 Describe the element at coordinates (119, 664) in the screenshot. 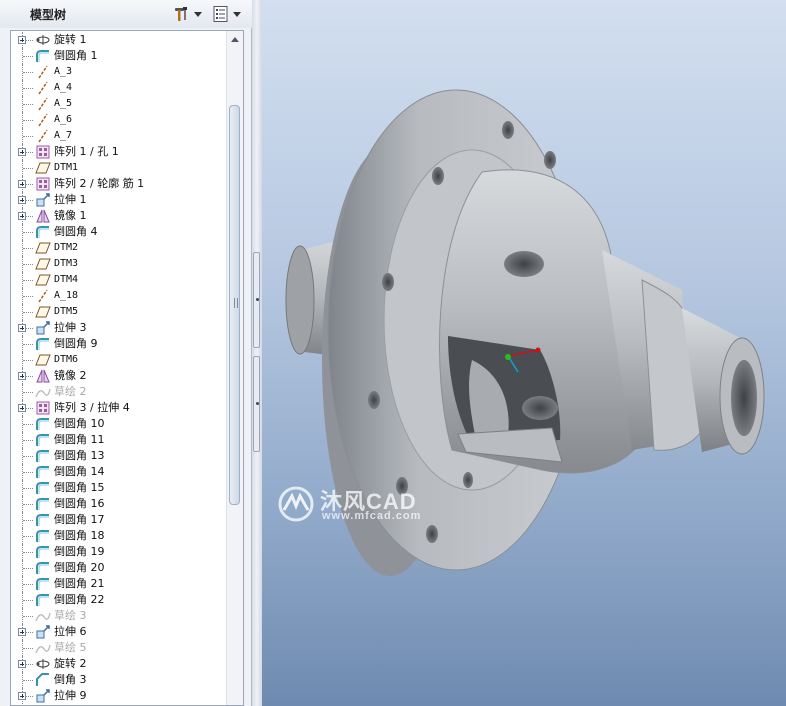

I see `tree-item: 旋转 2` at that location.